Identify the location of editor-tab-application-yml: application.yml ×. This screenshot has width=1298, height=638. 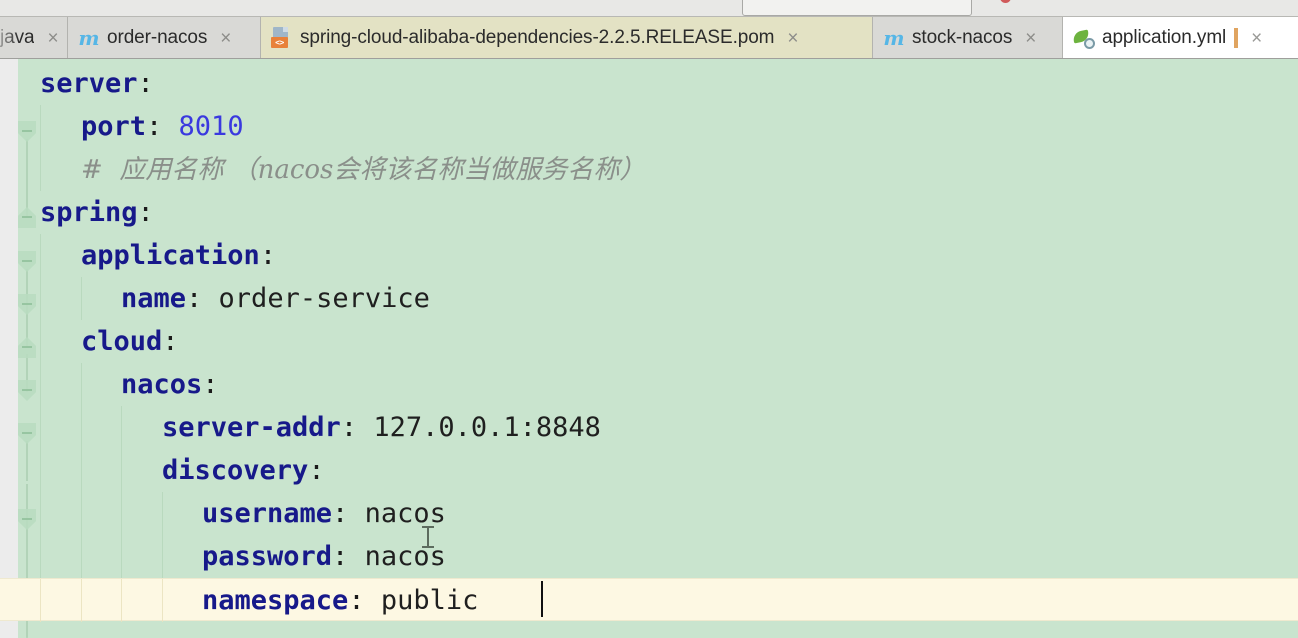
(1180, 37).